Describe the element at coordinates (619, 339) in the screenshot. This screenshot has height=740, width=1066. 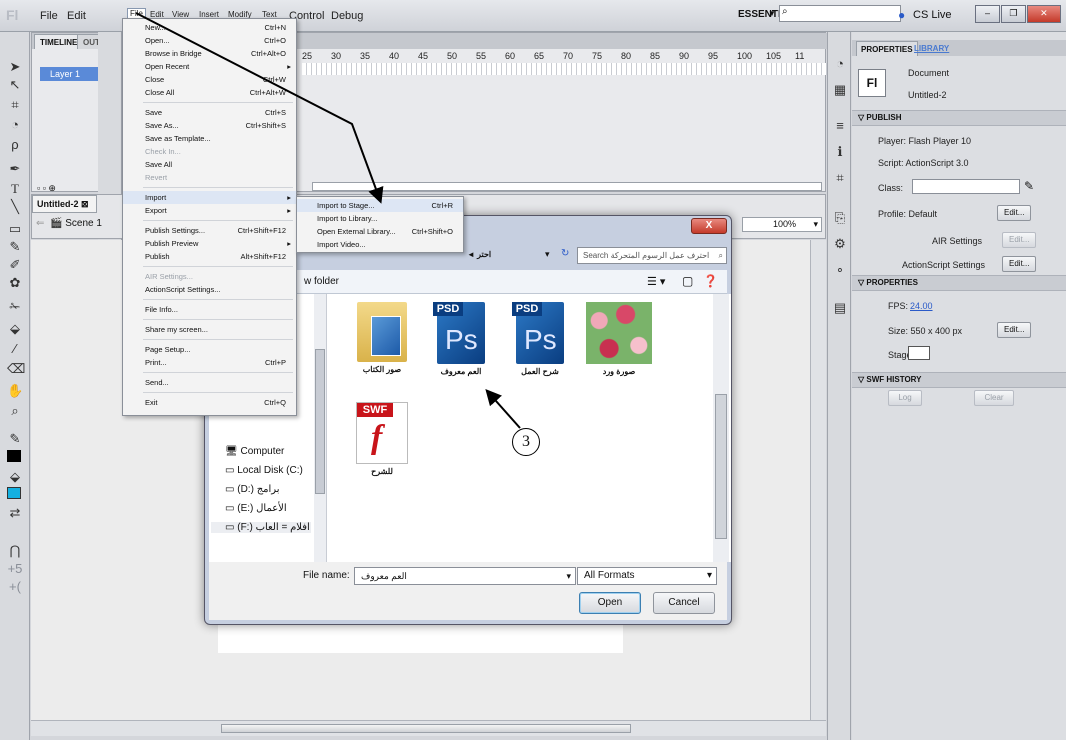
I see `file-item-image: صورة ورد` at that location.